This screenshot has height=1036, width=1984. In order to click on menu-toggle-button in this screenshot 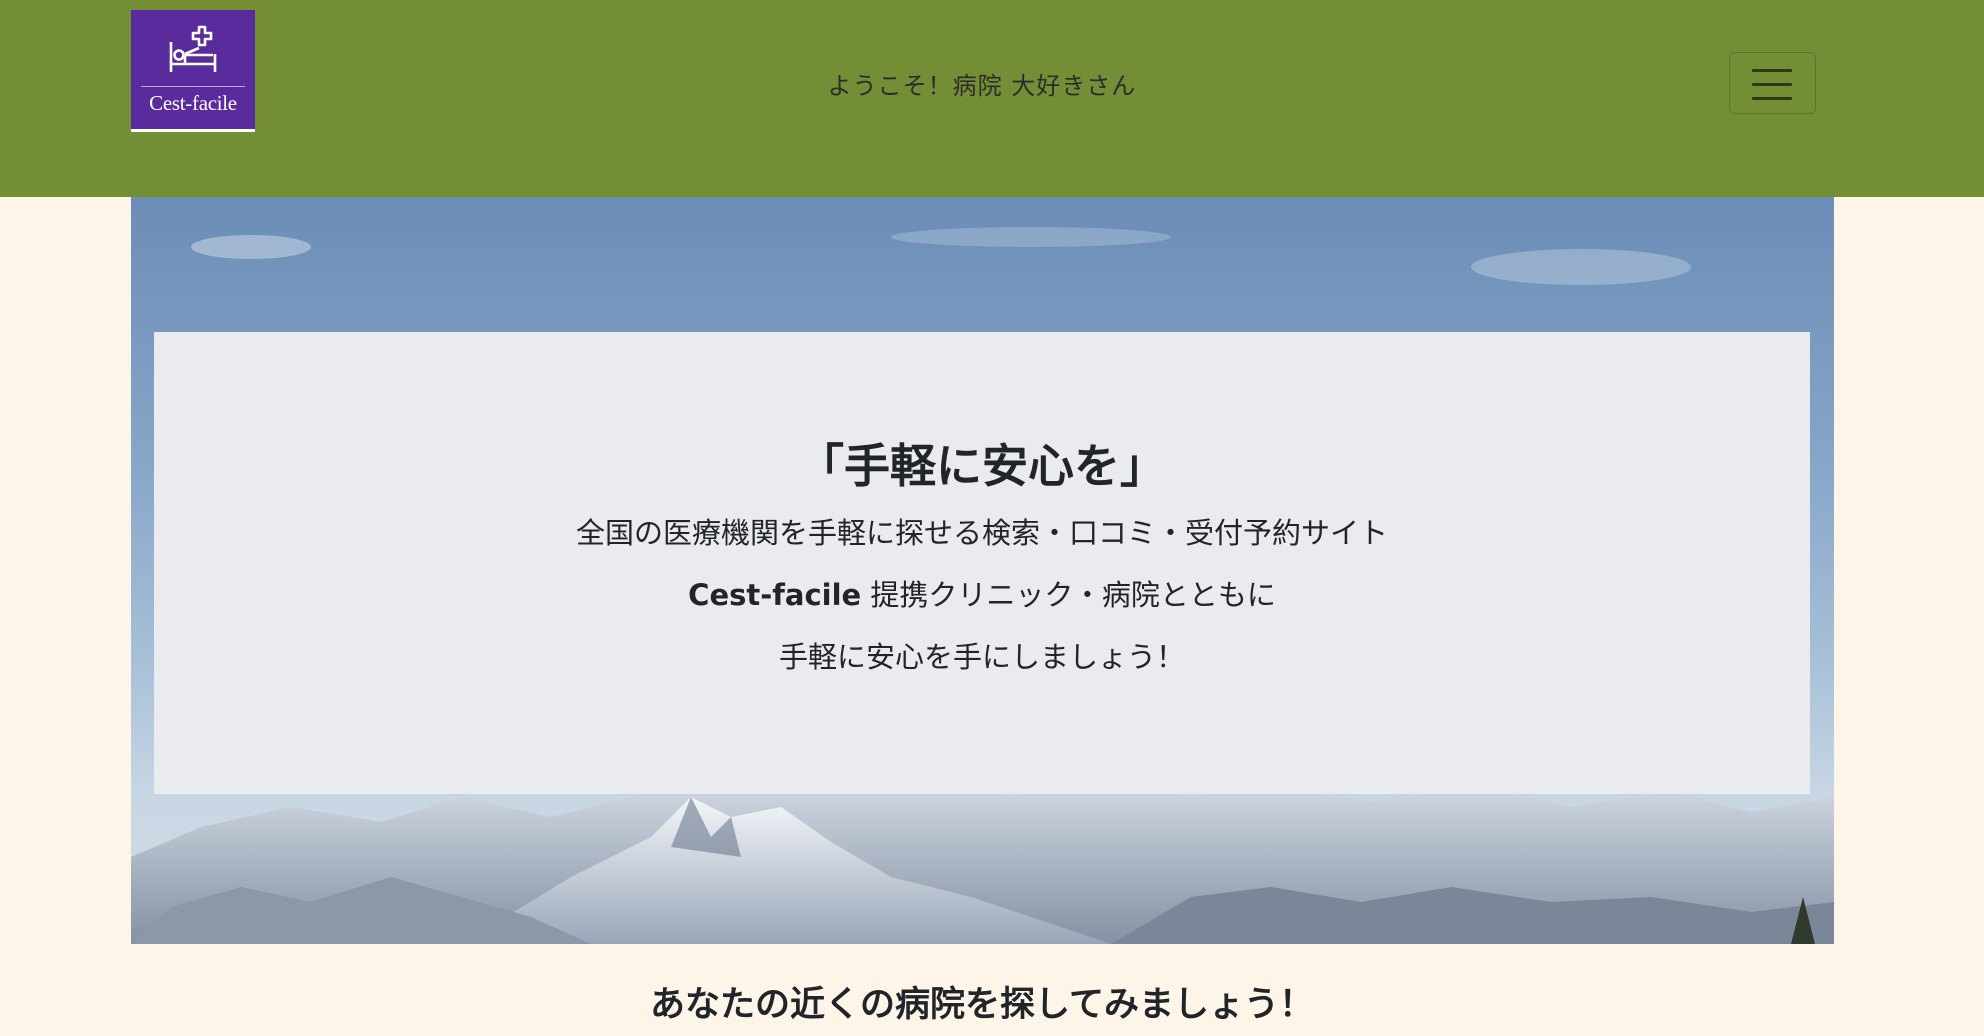, I will do `click(1772, 83)`.